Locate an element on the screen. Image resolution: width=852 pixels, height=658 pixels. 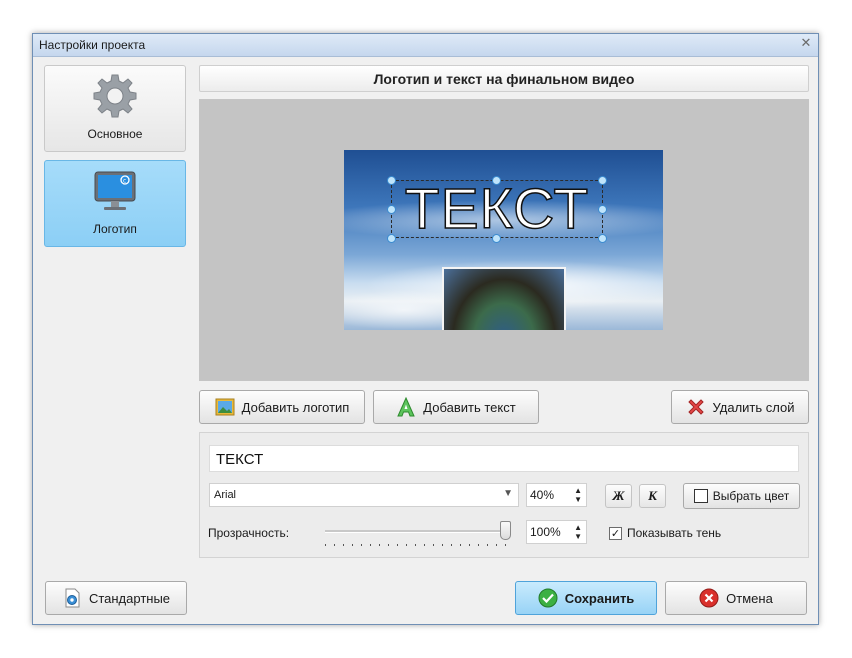
opacity-slider is located at coordinates (418, 536).